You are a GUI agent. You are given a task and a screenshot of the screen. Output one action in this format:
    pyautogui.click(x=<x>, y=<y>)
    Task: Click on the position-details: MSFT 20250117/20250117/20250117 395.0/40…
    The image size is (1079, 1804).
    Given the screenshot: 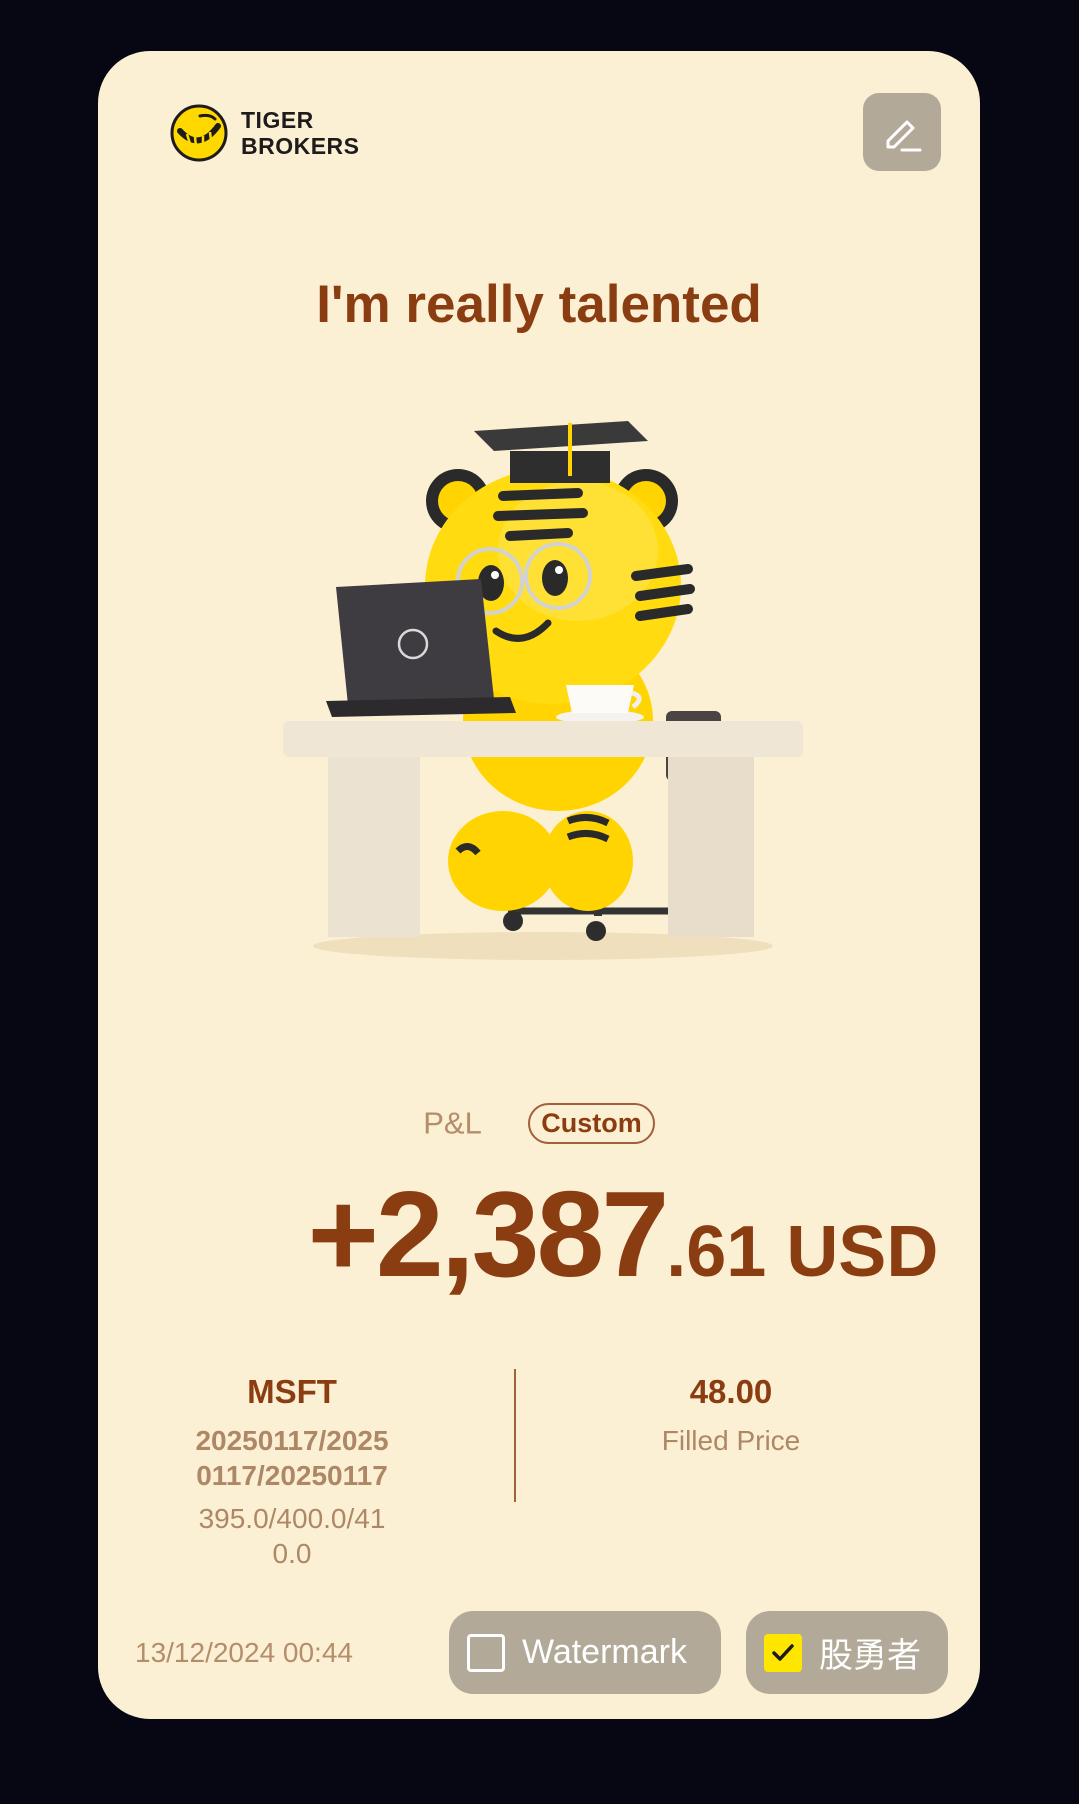 What is the action you would take?
    pyautogui.click(x=292, y=1472)
    